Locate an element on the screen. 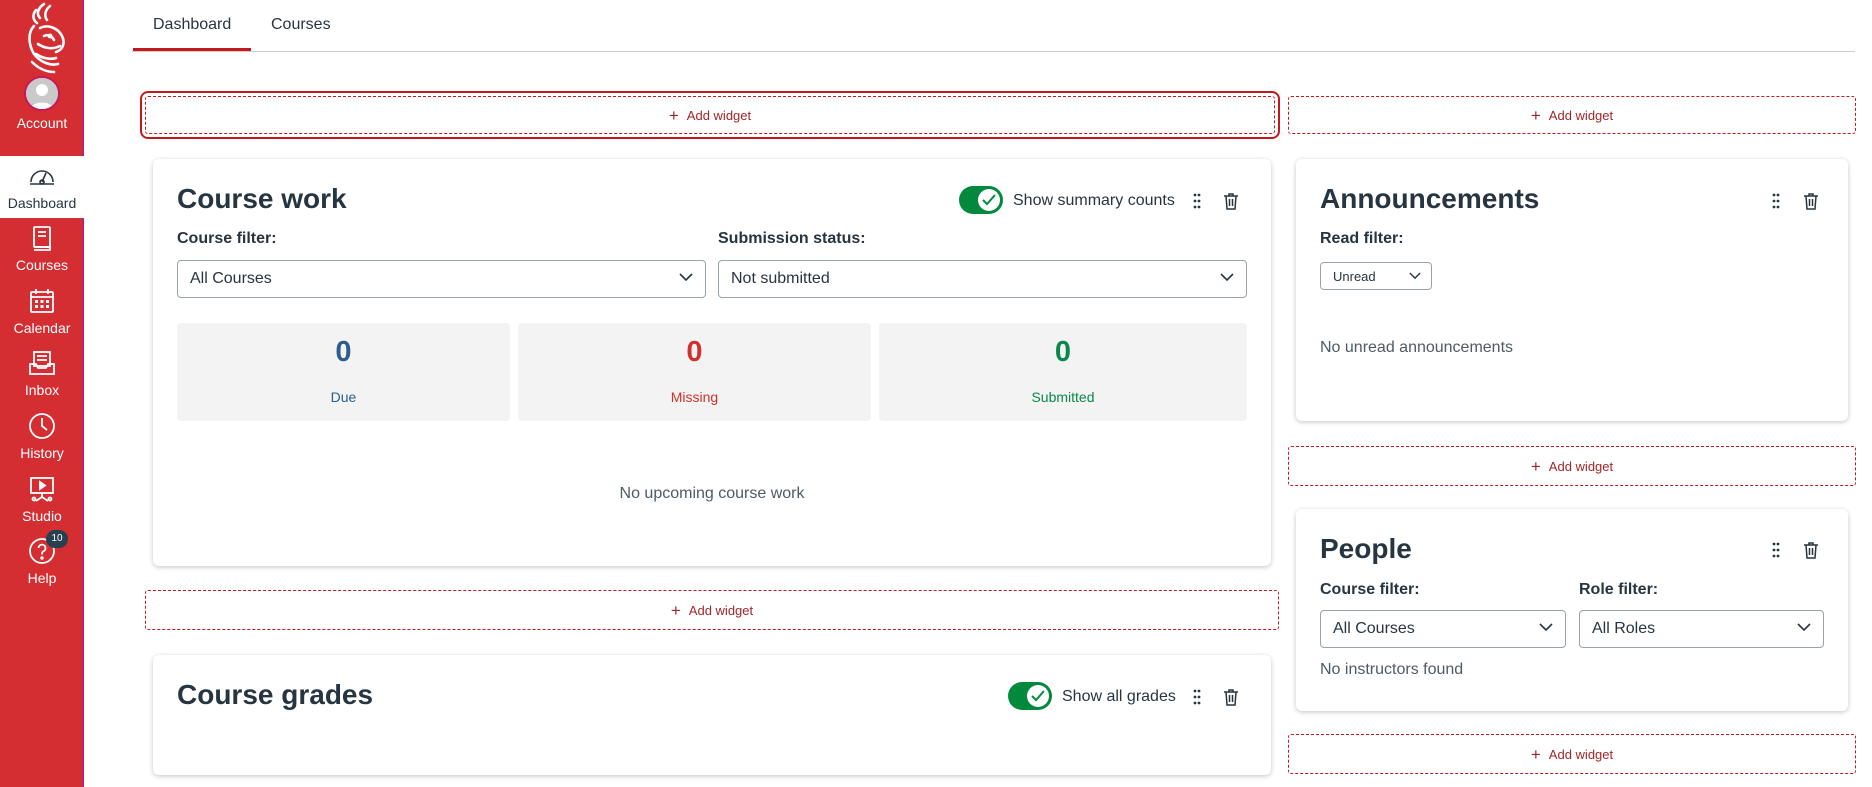  nav-item-account: Account is located at coordinates (42, 107).